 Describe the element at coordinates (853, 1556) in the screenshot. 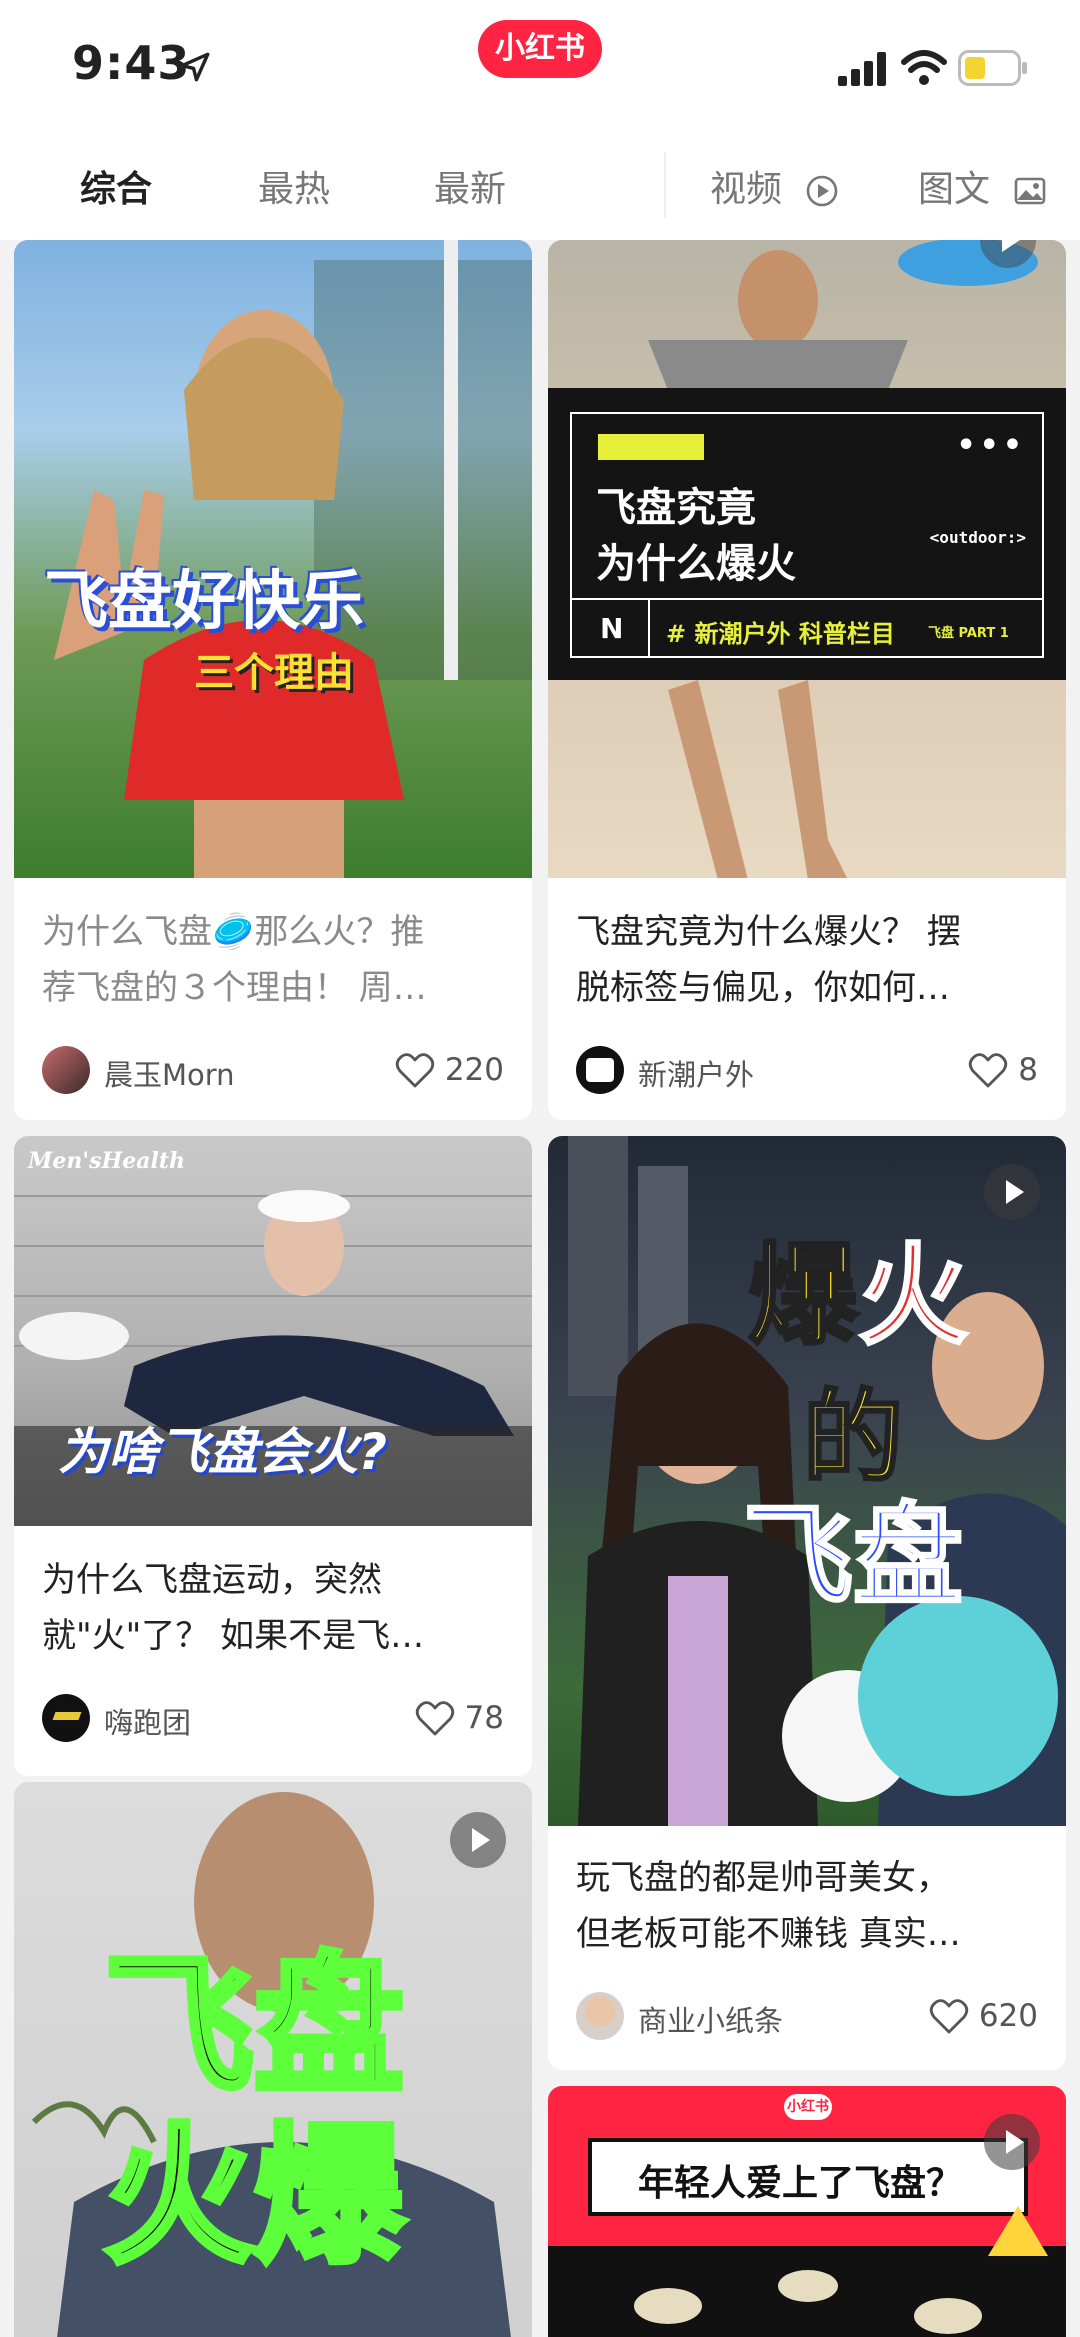

I see `cover-overlay-line3: 飞盘` at that location.